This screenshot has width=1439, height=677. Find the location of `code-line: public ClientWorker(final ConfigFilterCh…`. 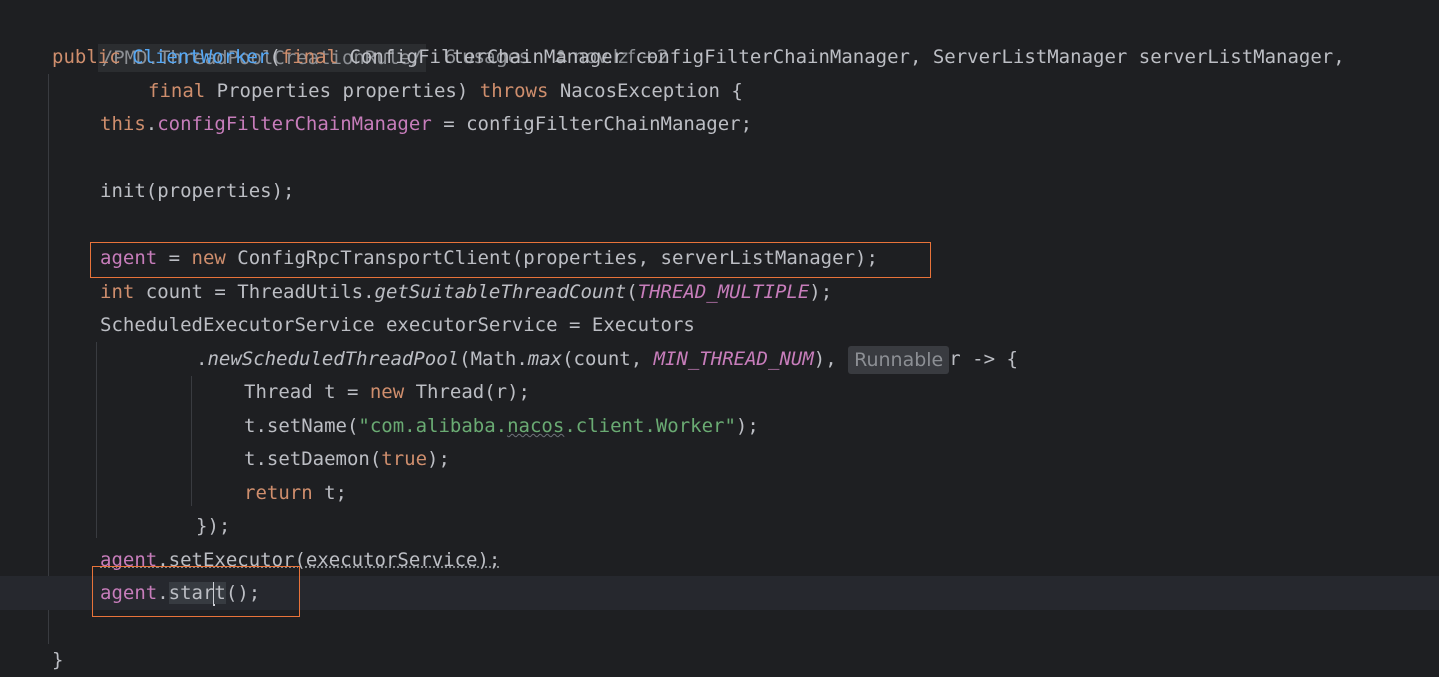

code-line: public ClientWorker(final ConfigFilterCh… is located at coordinates (698, 57).